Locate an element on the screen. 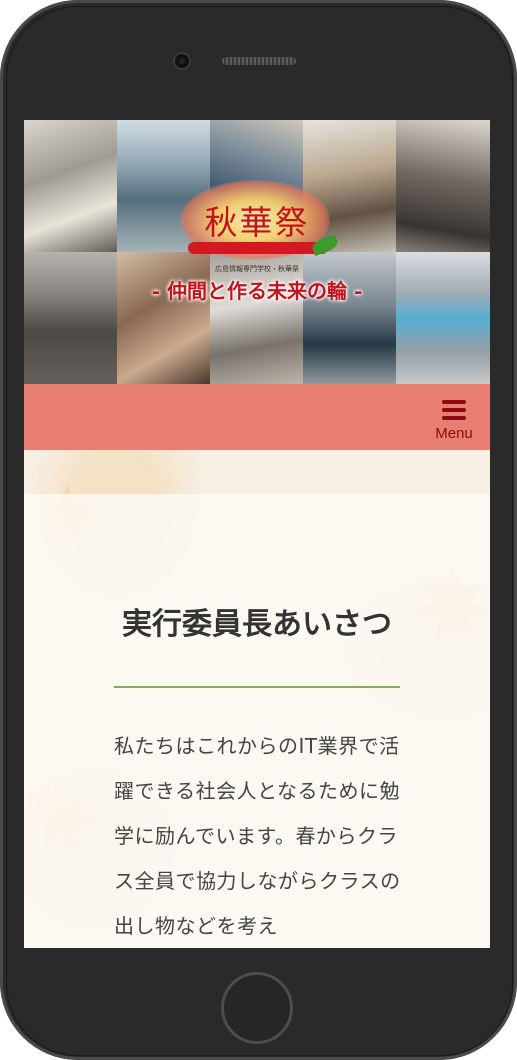 Image resolution: width=517 pixels, height=1060 pixels. front-camera-icon is located at coordinates (182, 61).